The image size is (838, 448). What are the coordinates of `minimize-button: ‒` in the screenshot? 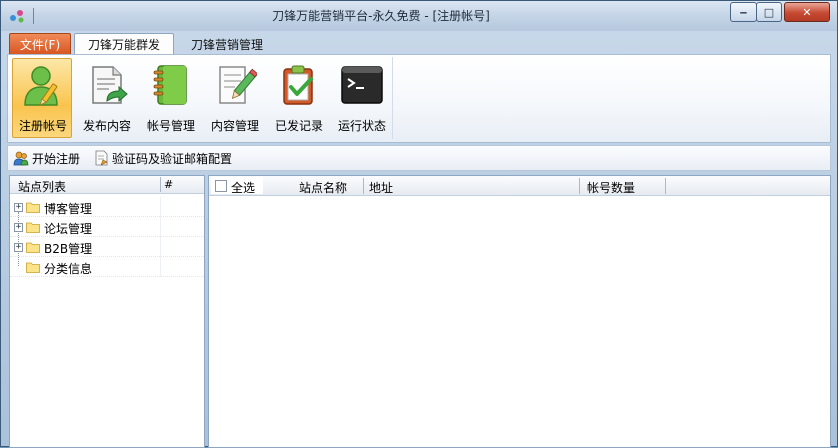 It's located at (743, 12).